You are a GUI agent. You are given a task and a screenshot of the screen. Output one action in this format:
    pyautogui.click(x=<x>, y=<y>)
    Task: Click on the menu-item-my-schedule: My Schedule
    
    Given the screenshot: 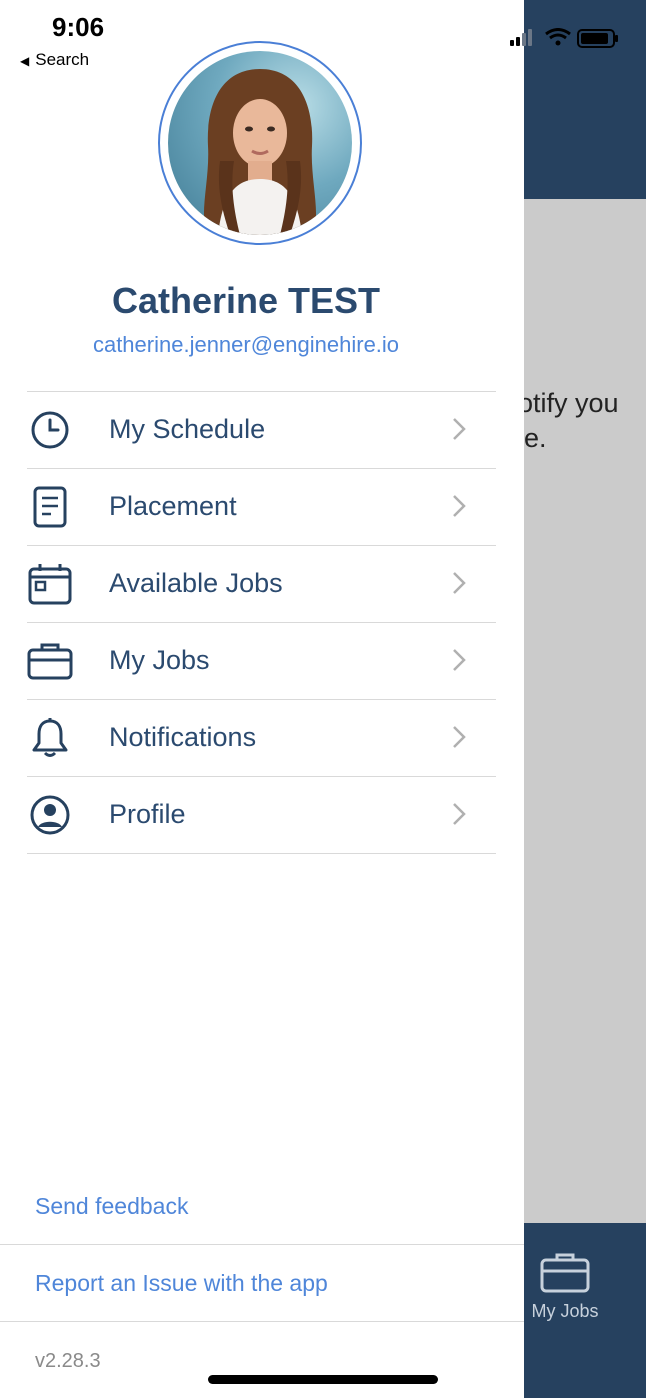 What is the action you would take?
    pyautogui.click(x=261, y=430)
    